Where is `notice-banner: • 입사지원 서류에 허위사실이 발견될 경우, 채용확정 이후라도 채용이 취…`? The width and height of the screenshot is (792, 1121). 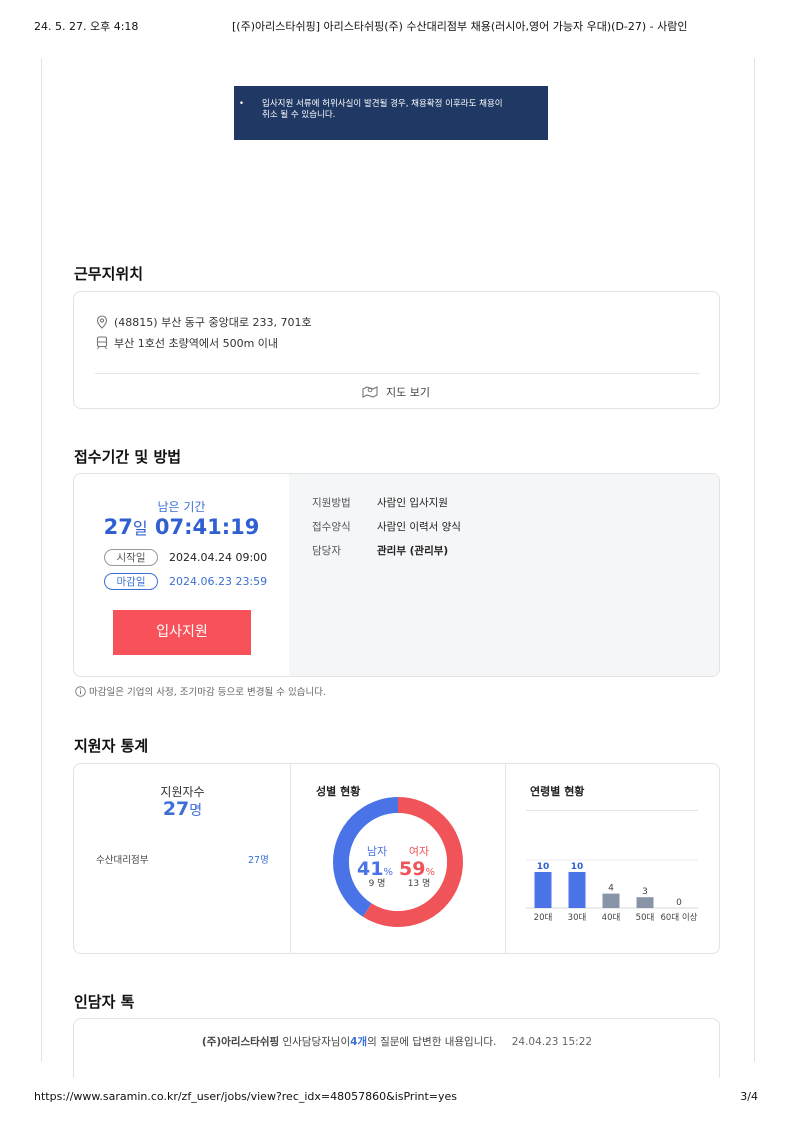
notice-banner: • 입사지원 서류에 허위사실이 발견될 경우, 채용확정 이후라도 채용이 취… is located at coordinates (391, 113).